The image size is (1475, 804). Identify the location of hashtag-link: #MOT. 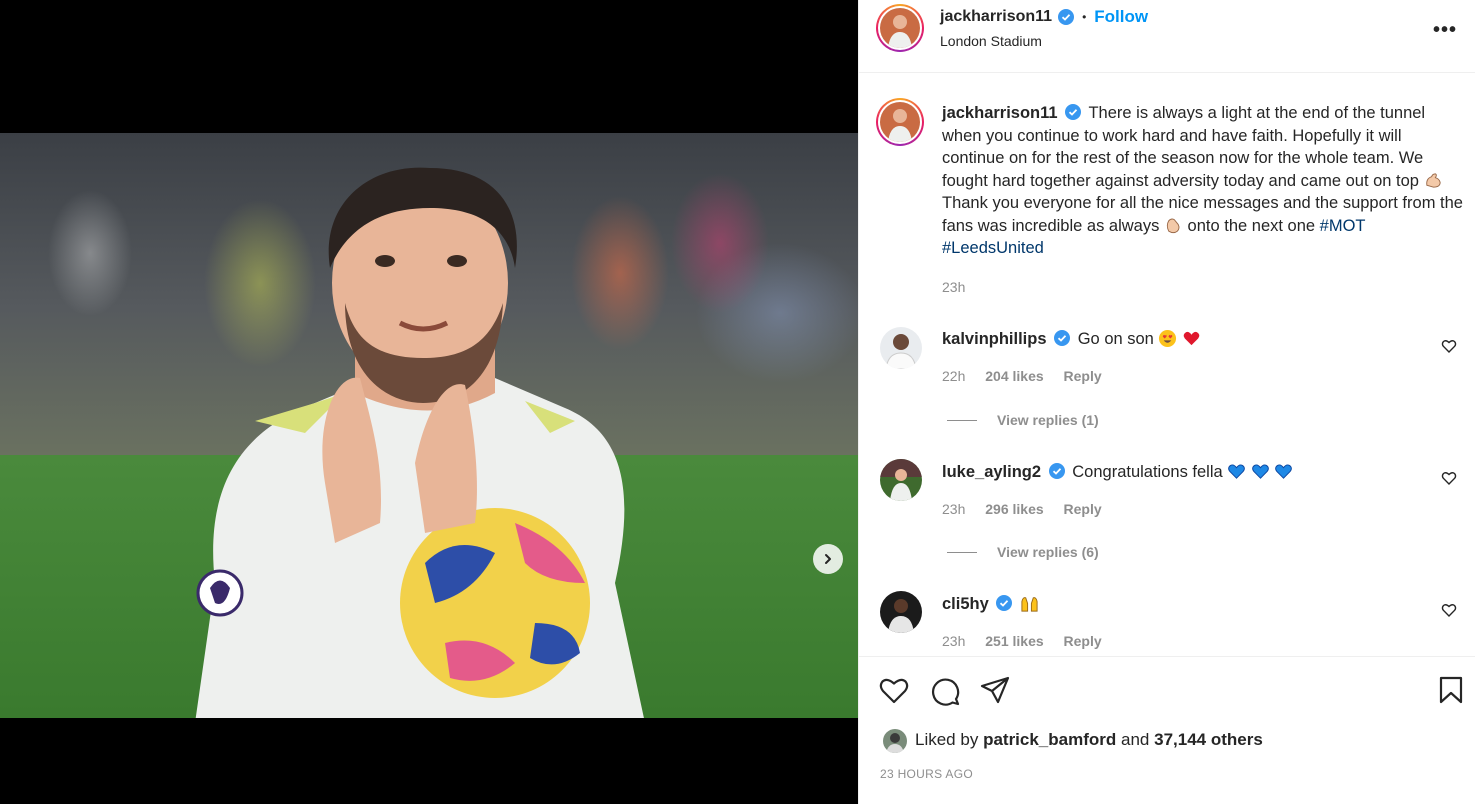
(1343, 226).